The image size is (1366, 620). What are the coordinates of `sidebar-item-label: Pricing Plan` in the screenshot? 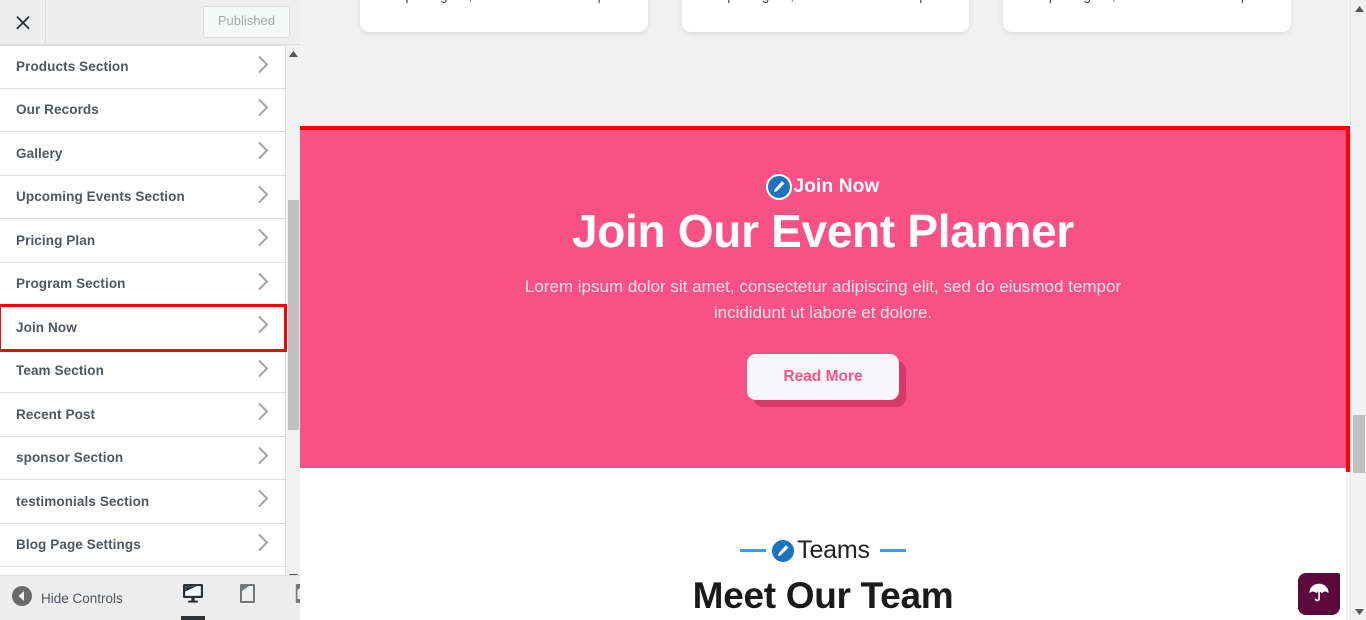 It's located at (56, 240).